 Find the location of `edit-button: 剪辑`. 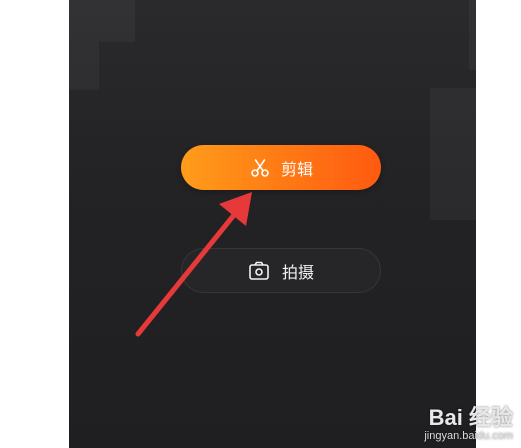

edit-button: 剪辑 is located at coordinates (281, 167).